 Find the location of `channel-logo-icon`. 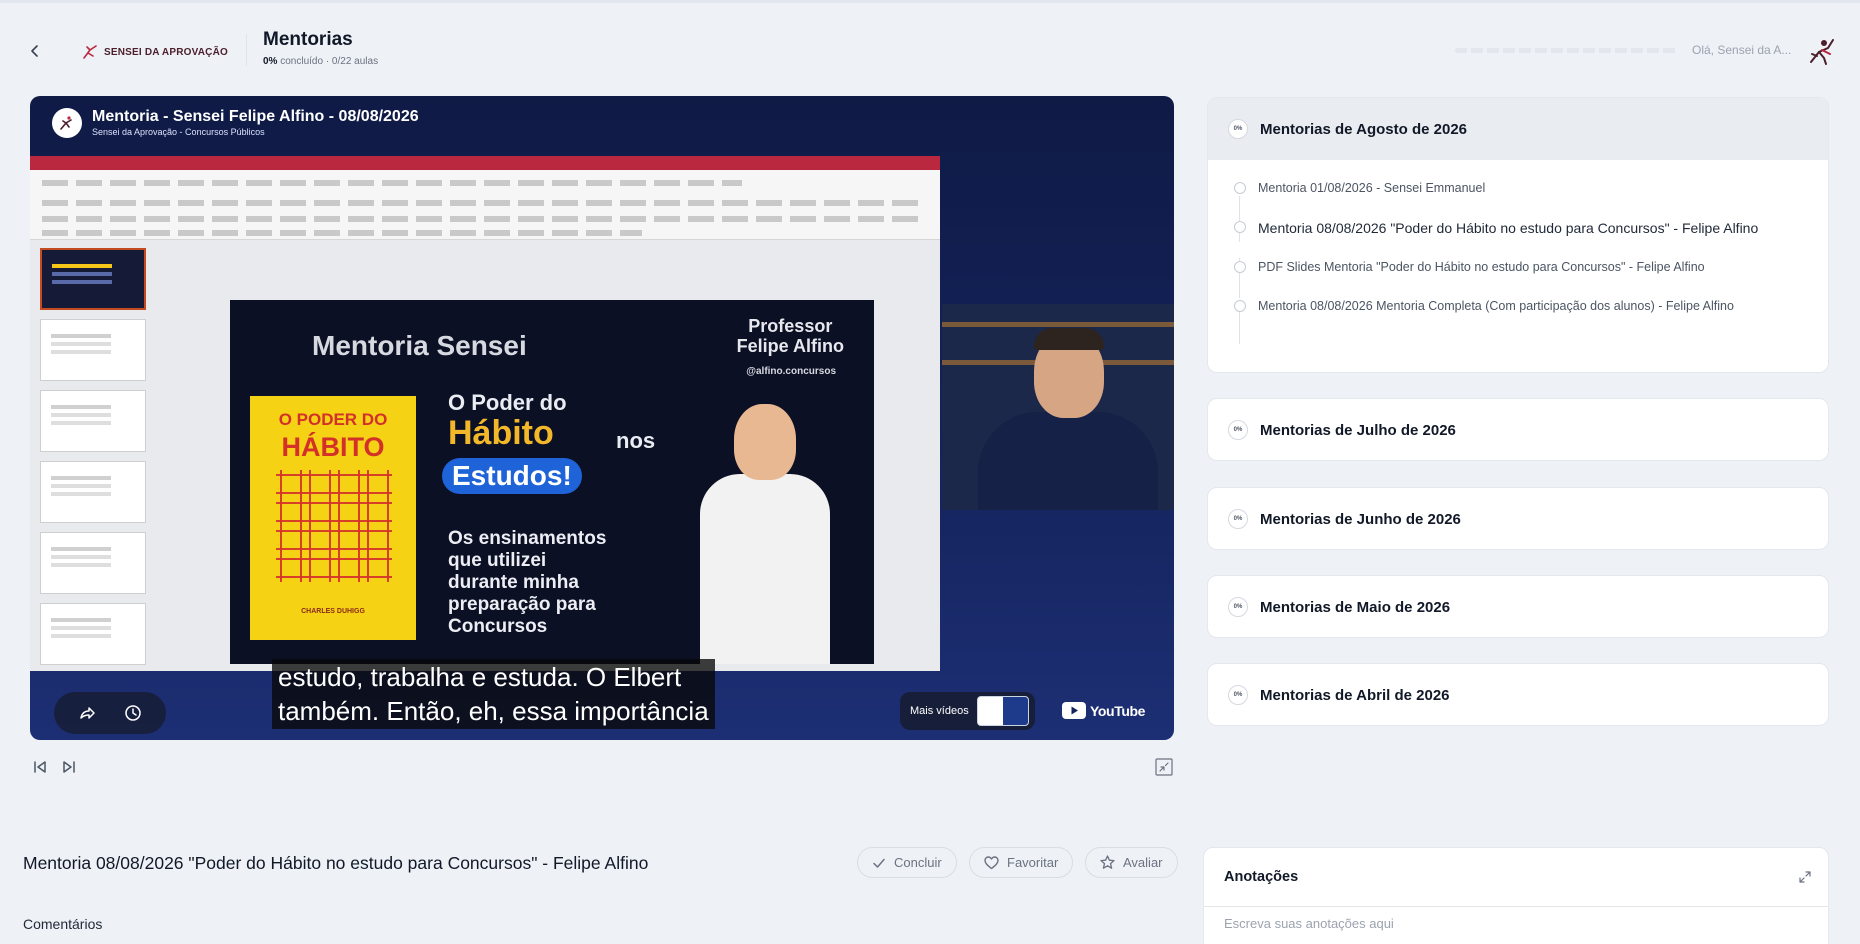

channel-logo-icon is located at coordinates (66, 123).